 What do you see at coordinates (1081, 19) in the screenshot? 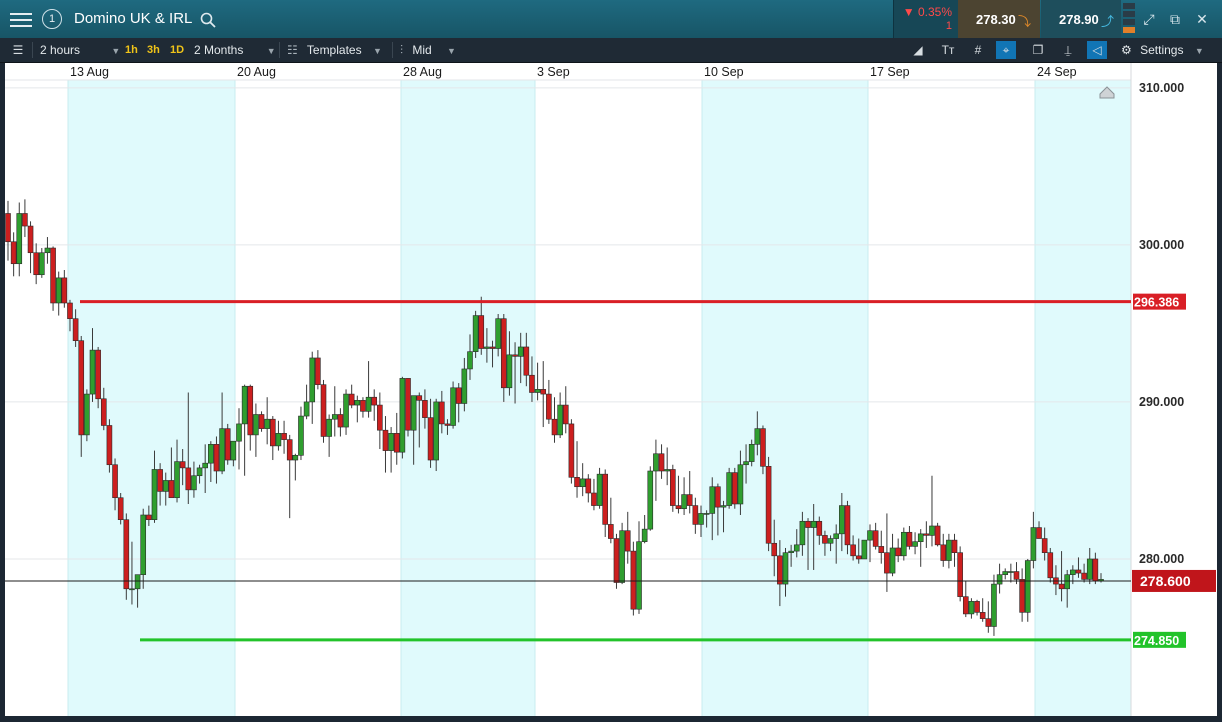
I see `buy-button: 278.90 ⤴` at bounding box center [1081, 19].